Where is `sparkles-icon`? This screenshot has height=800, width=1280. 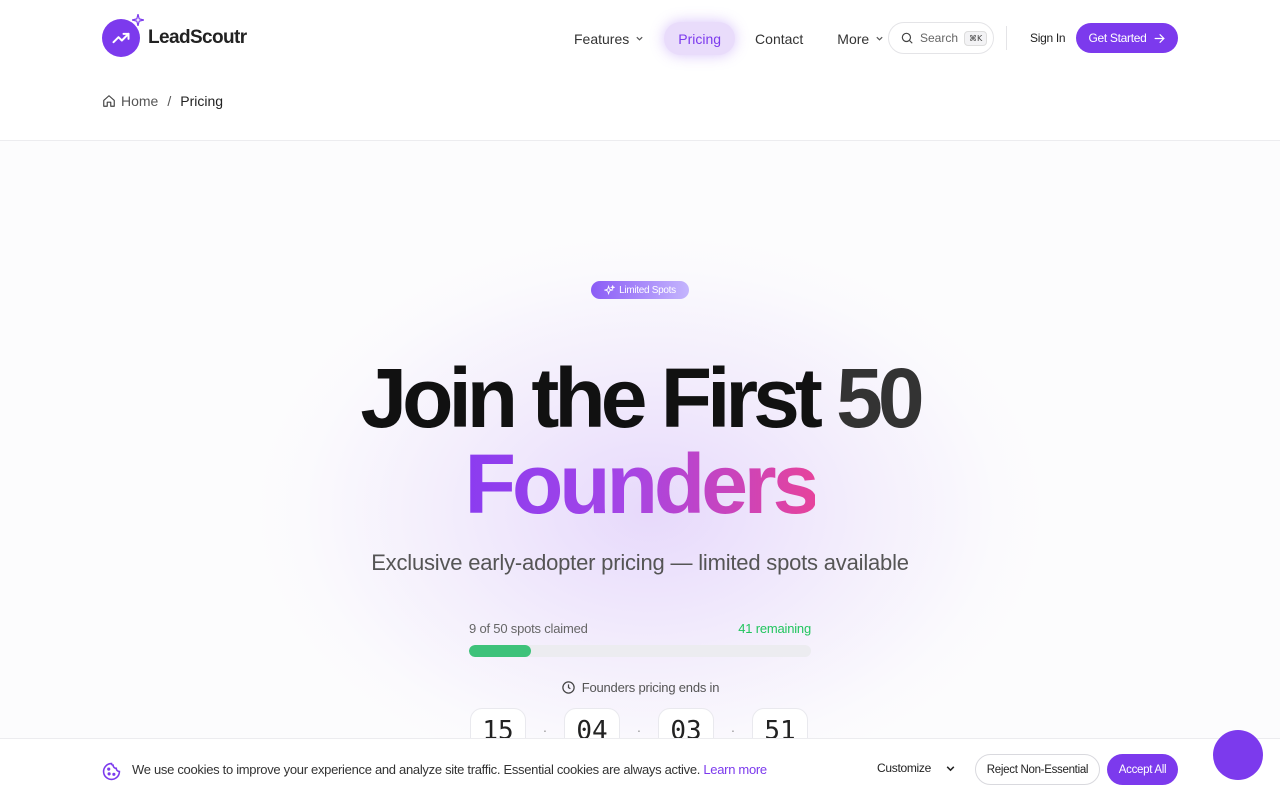
sparkles-icon is located at coordinates (610, 289).